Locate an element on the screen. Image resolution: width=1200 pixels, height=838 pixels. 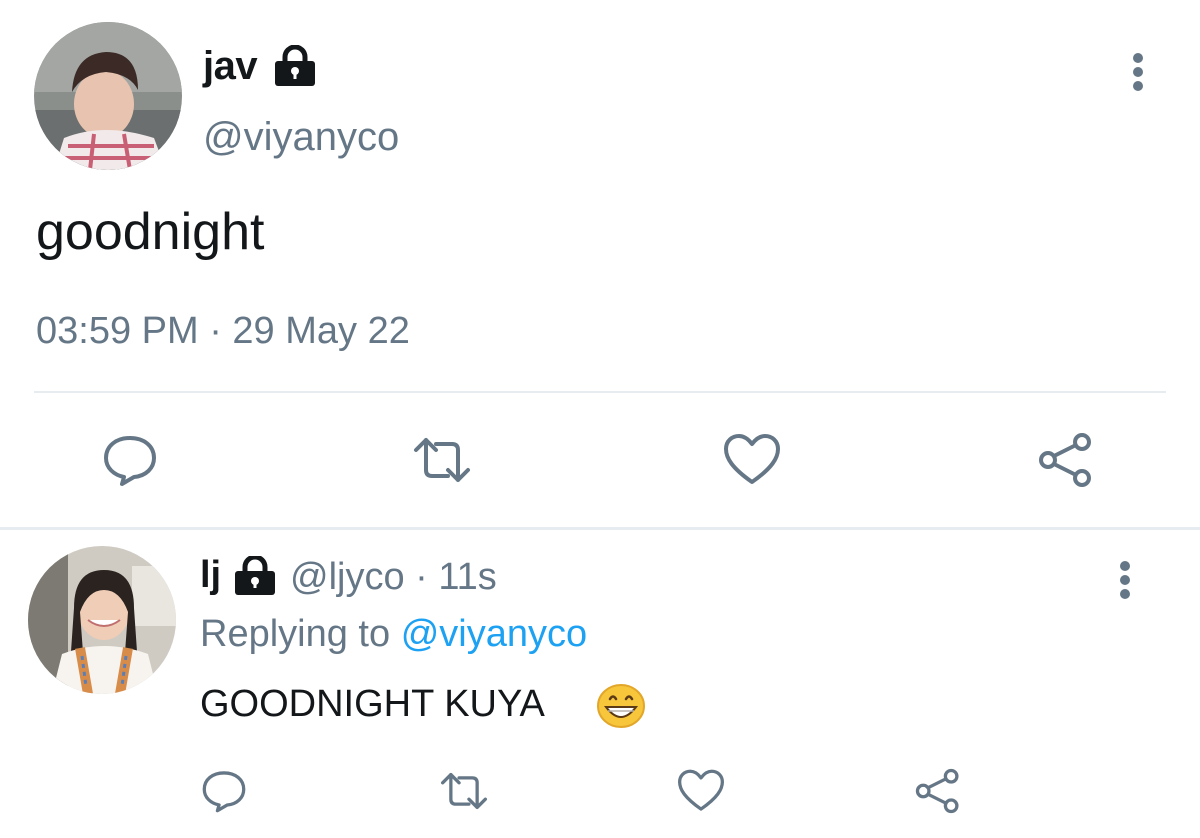
grinning-face-emoji is located at coordinates (621, 708).